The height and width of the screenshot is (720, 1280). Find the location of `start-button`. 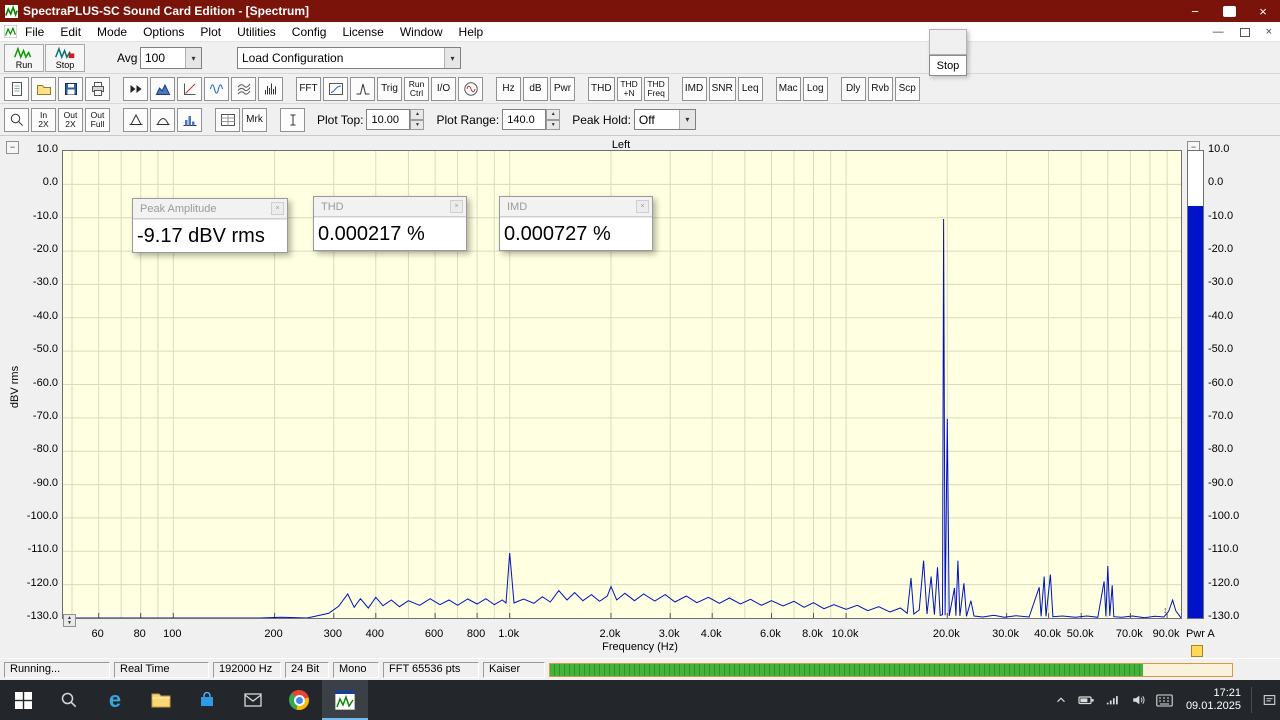

start-button is located at coordinates (23, 700).